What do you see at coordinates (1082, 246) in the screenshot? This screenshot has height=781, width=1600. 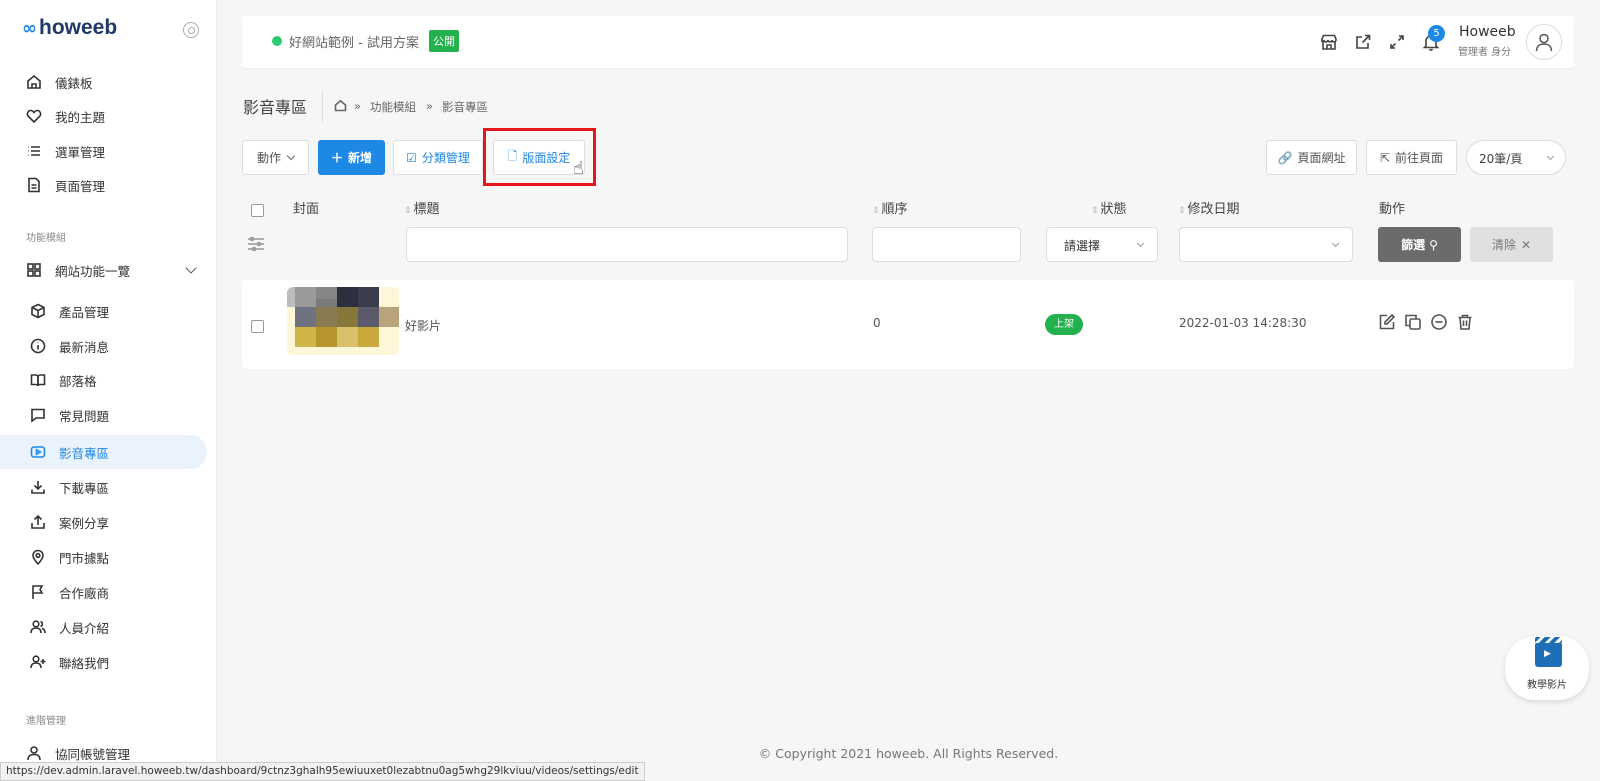 I see `status-filter-placeholder: 請選擇` at bounding box center [1082, 246].